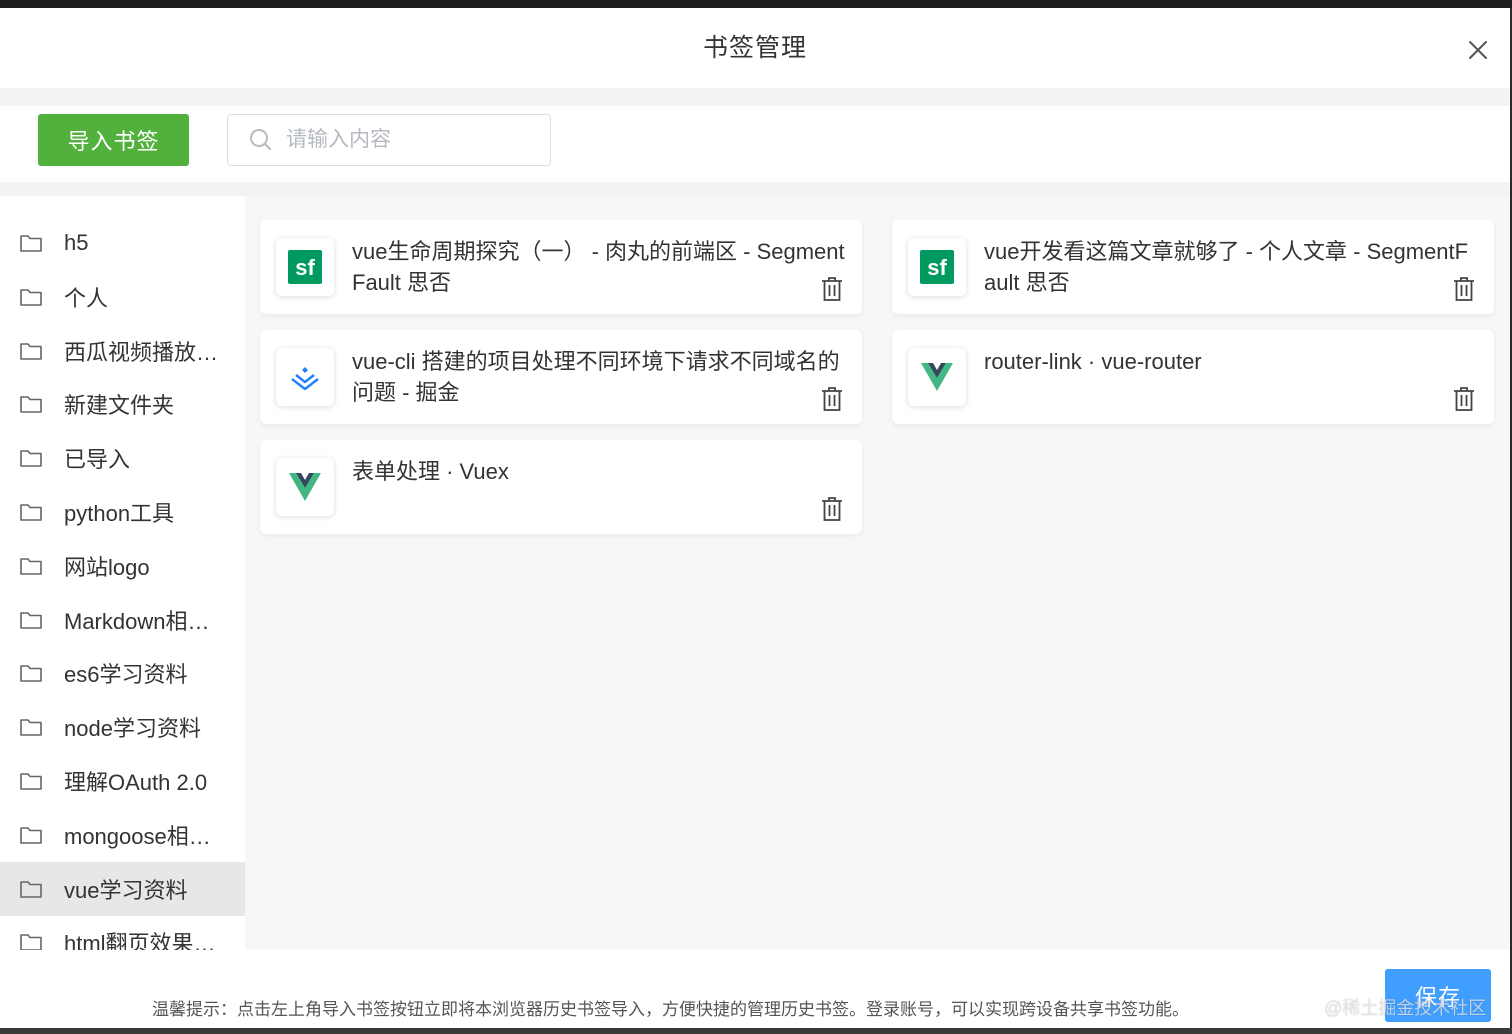 The image size is (1512, 1034). I want to click on sidebar-folder-label: 个人, so click(86, 298).